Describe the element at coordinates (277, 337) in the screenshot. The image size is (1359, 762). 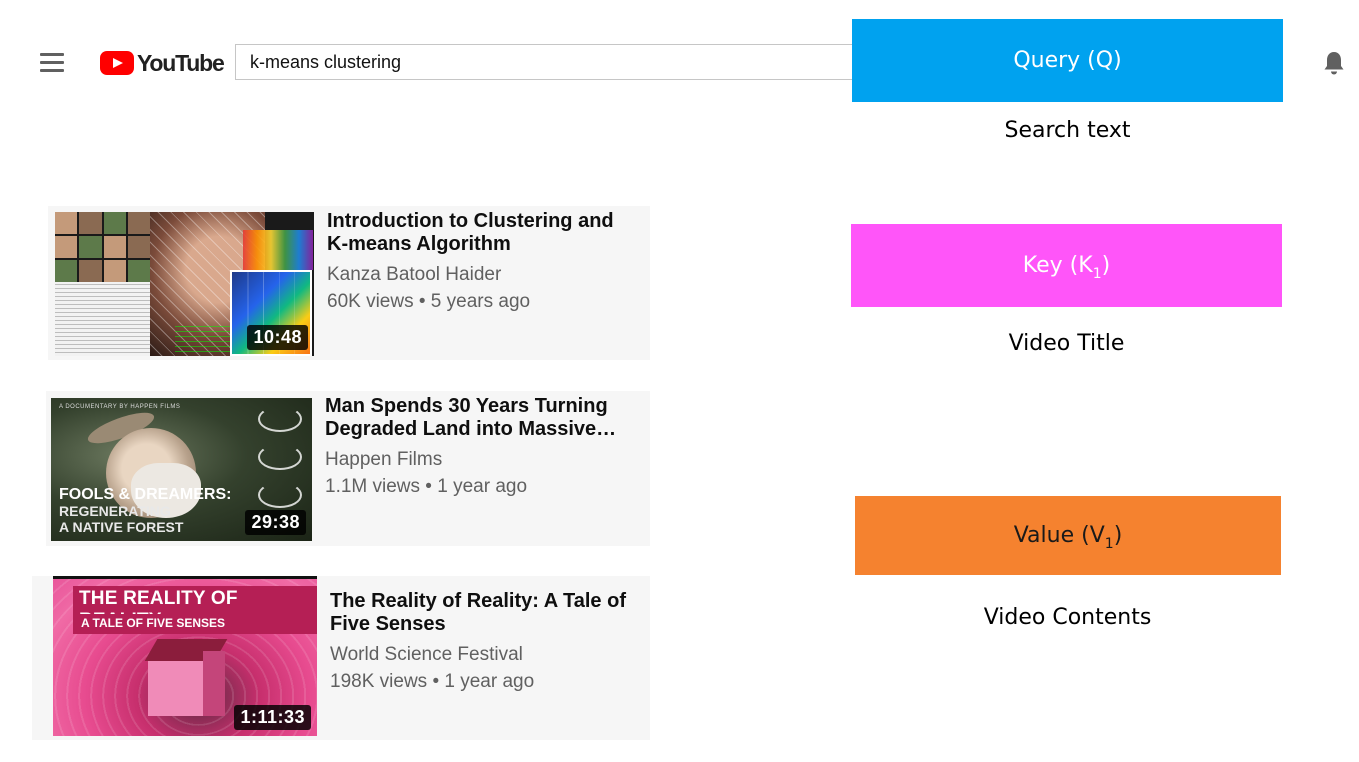
I see `video-duration-badge: 10:48` at that location.